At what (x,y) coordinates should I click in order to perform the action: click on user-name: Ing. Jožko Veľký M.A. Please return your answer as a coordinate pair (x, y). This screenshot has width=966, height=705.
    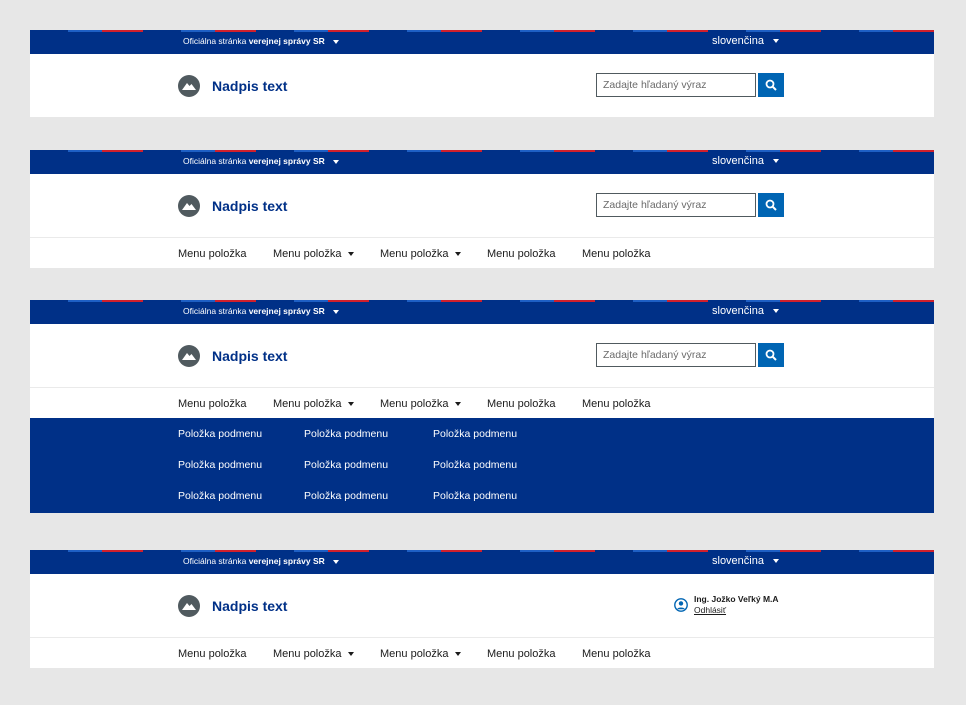
    Looking at the image, I should click on (736, 599).